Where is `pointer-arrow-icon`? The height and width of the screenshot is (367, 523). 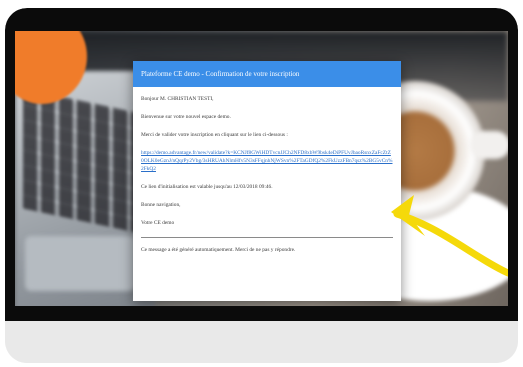 pointer-arrow-icon is located at coordinates (449, 236).